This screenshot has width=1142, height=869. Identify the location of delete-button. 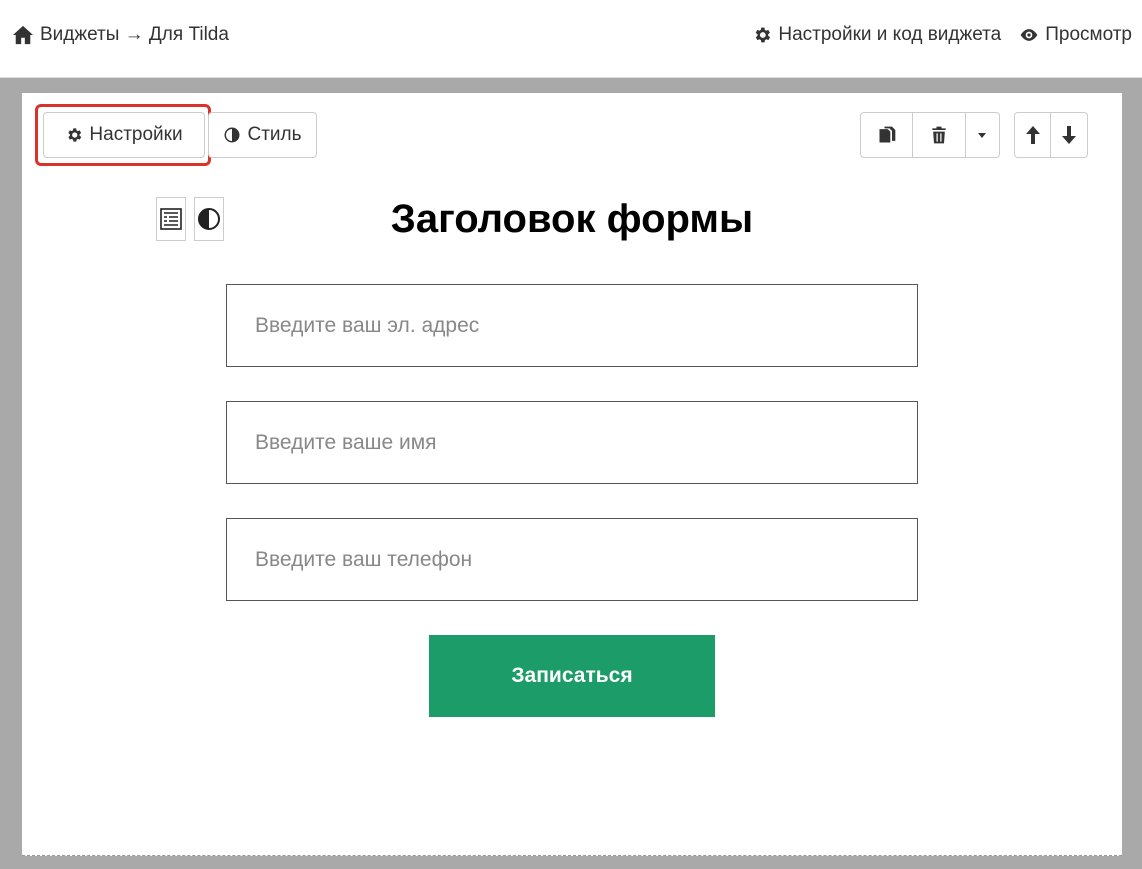
(939, 135).